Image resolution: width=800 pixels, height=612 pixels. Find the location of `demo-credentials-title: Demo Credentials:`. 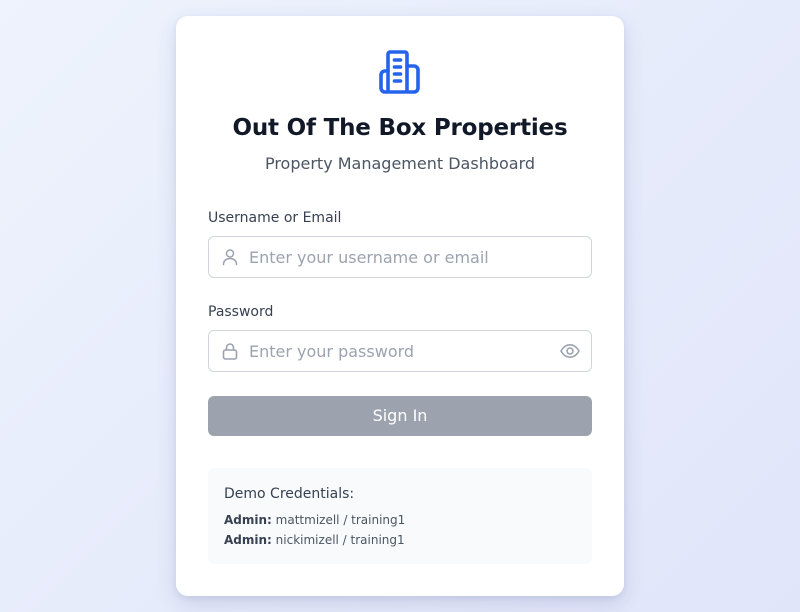

demo-credentials-title: Demo Credentials: is located at coordinates (289, 494).